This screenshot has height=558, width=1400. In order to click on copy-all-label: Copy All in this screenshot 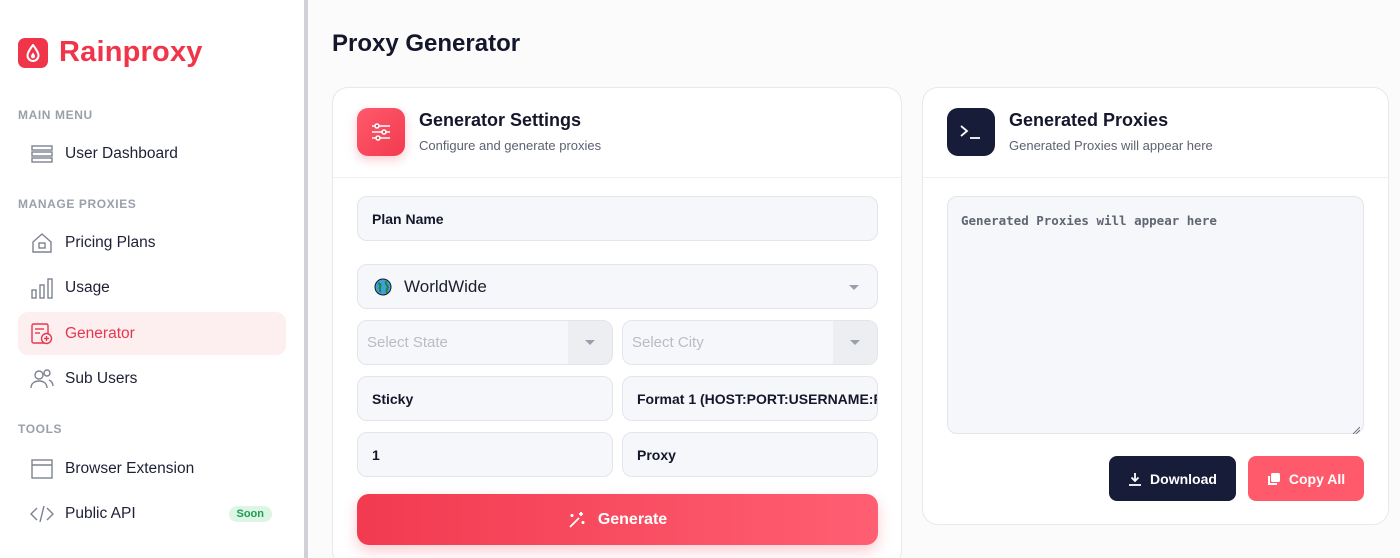, I will do `click(1317, 478)`.